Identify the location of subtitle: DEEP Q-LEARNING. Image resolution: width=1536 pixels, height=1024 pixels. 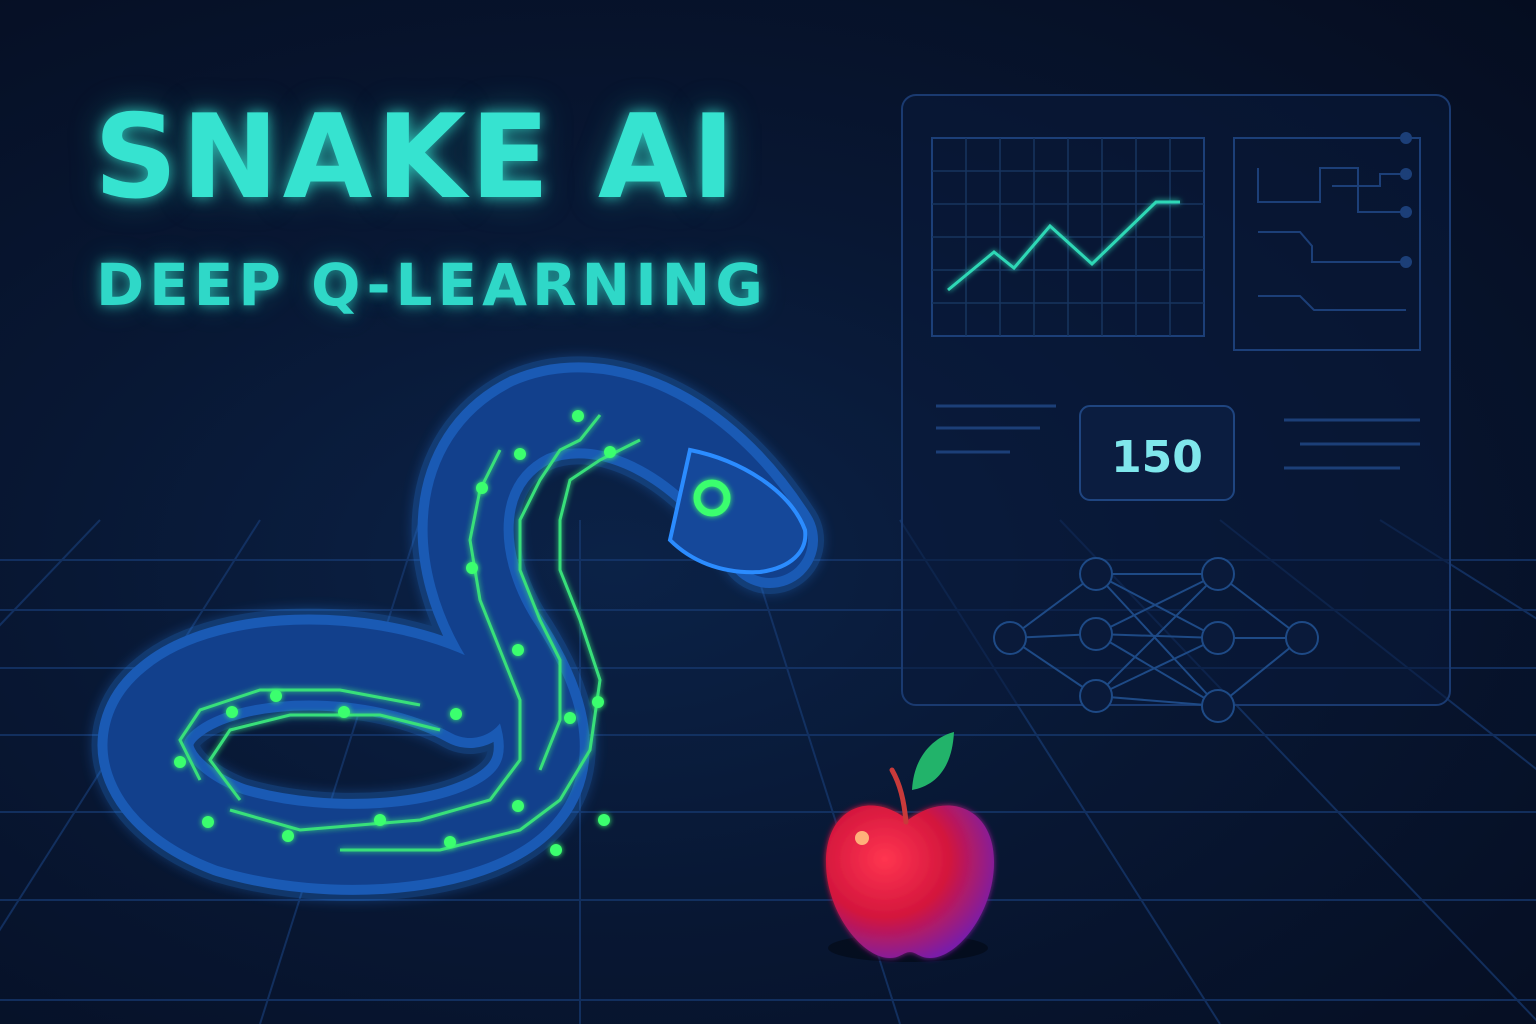
(432, 285).